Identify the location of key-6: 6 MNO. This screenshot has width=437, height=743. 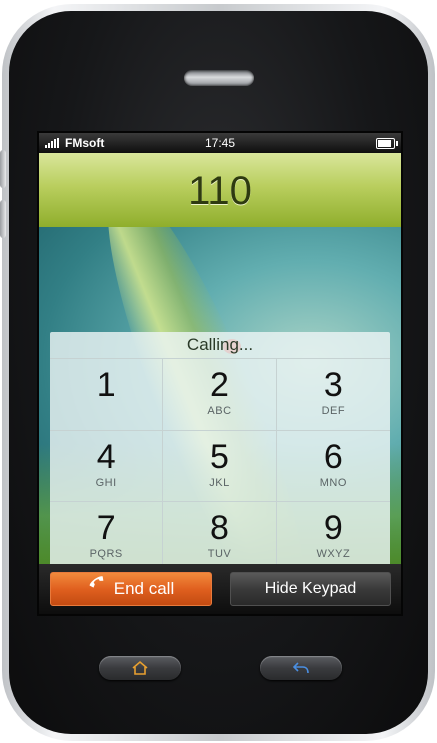
(333, 466).